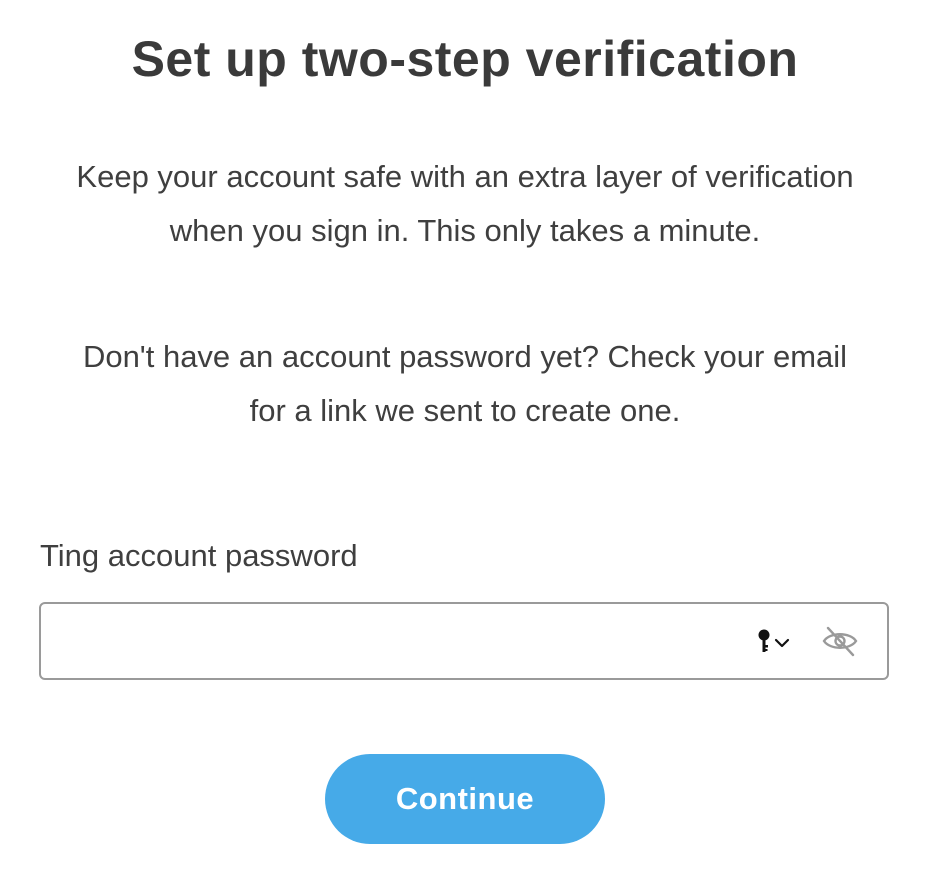 The image size is (946, 872). What do you see at coordinates (465, 59) in the screenshot?
I see `page-title: Set up two-step verification` at bounding box center [465, 59].